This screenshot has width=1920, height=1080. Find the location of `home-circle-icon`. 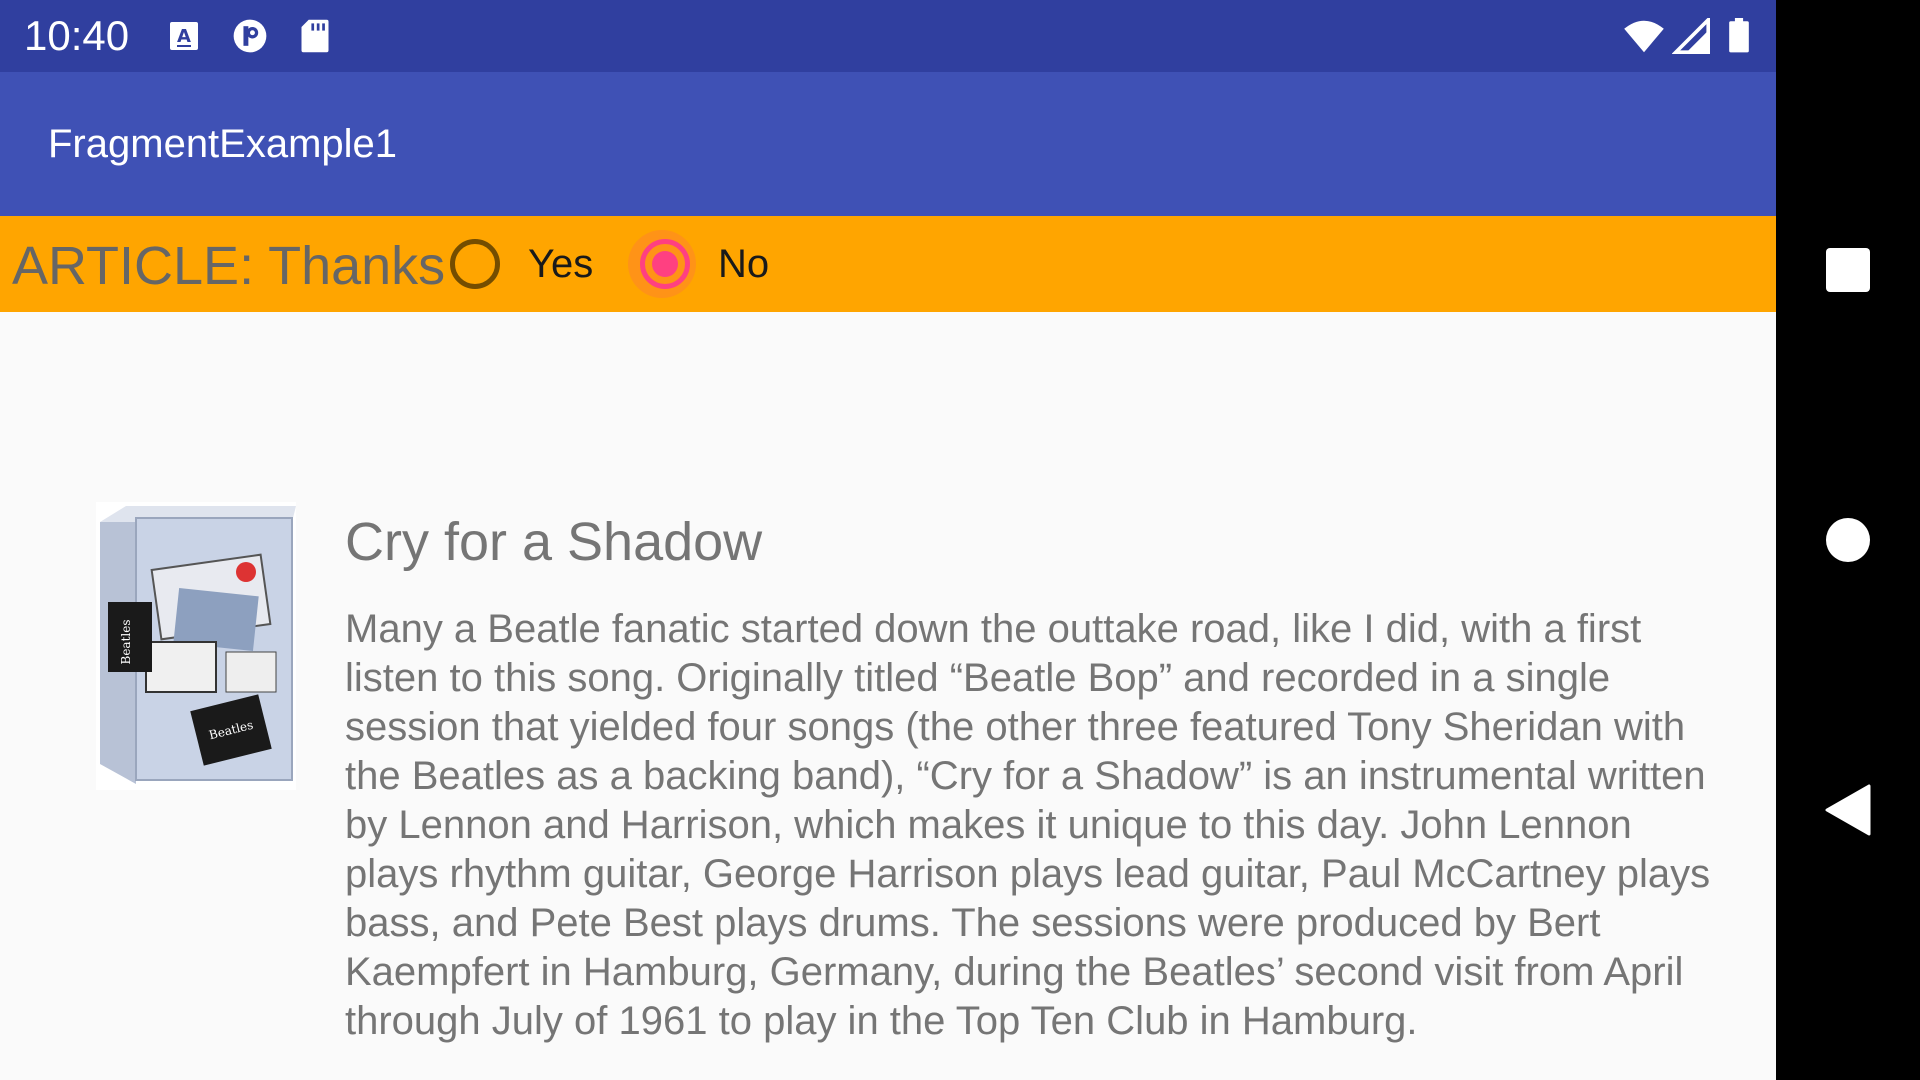

home-circle-icon is located at coordinates (1848, 540).